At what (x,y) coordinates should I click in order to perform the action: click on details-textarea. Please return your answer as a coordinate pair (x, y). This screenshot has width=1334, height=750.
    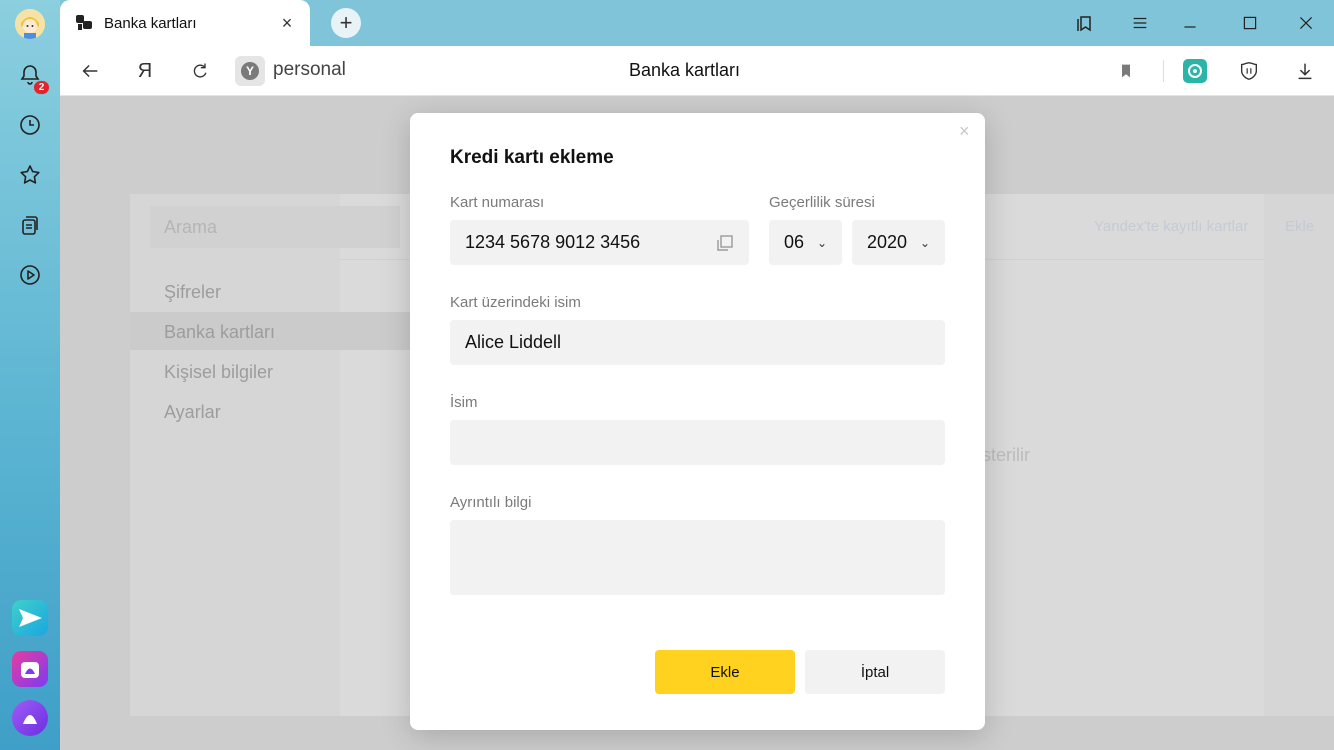
    Looking at the image, I should click on (697, 557).